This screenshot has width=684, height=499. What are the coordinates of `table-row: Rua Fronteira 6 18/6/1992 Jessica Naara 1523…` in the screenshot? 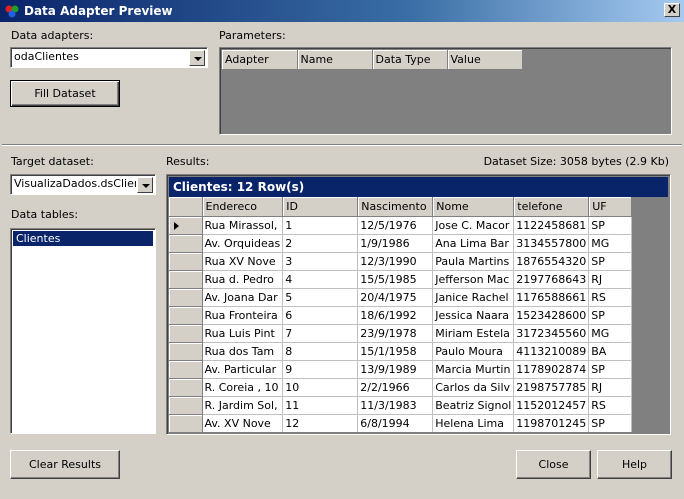 It's located at (401, 315).